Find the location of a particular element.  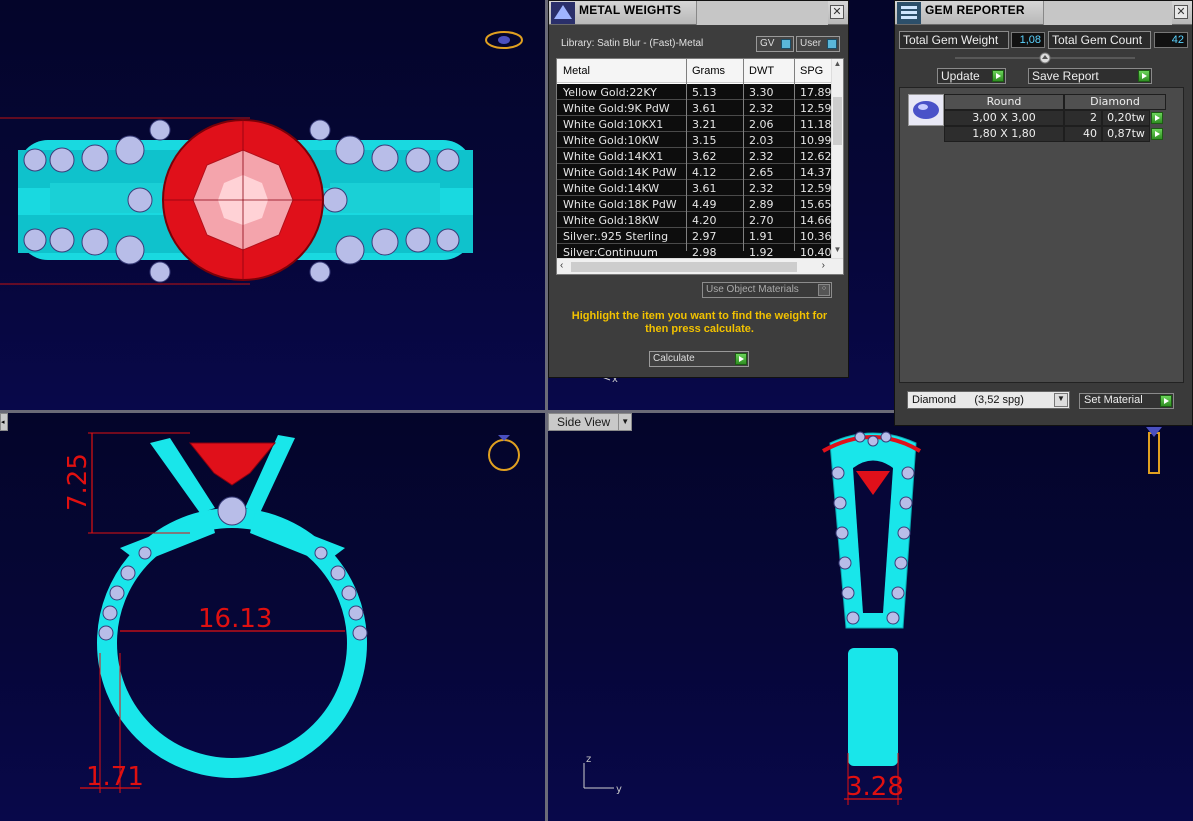

gem-reporter-title: GEM REPORTER is located at coordinates (975, 10).